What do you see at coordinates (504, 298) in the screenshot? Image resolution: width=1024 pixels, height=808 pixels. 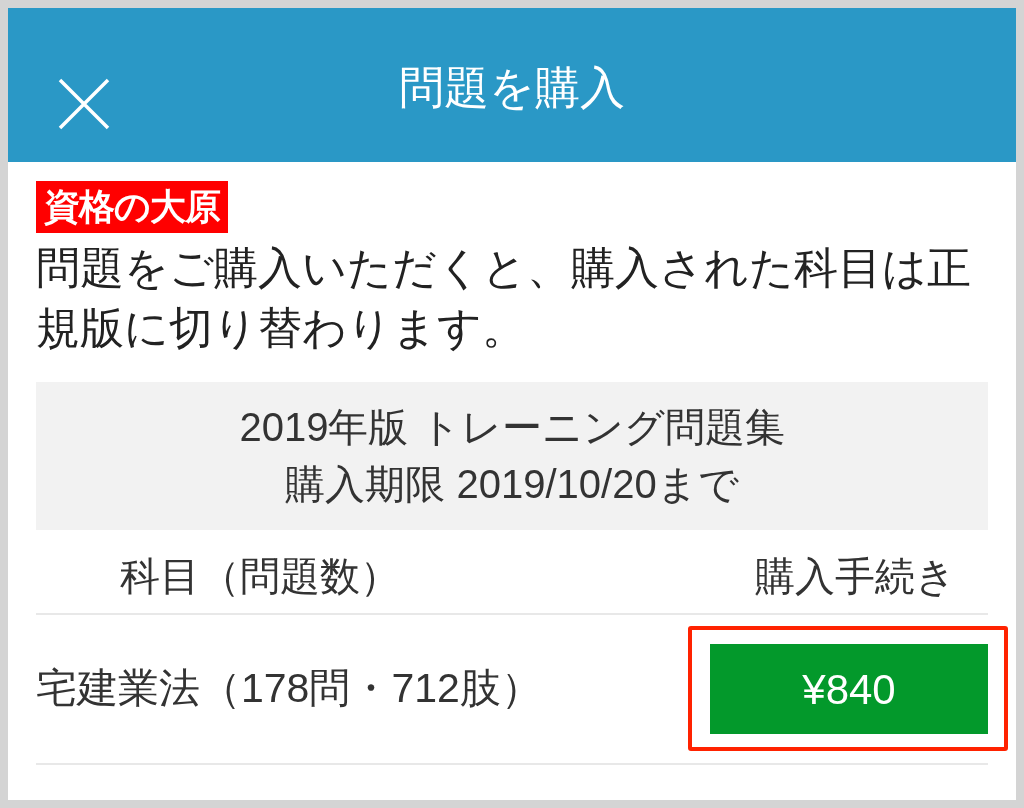 I see `notice-text: 問題をご購入いただくと、購入された科目は正規版に切り替わります。` at bounding box center [504, 298].